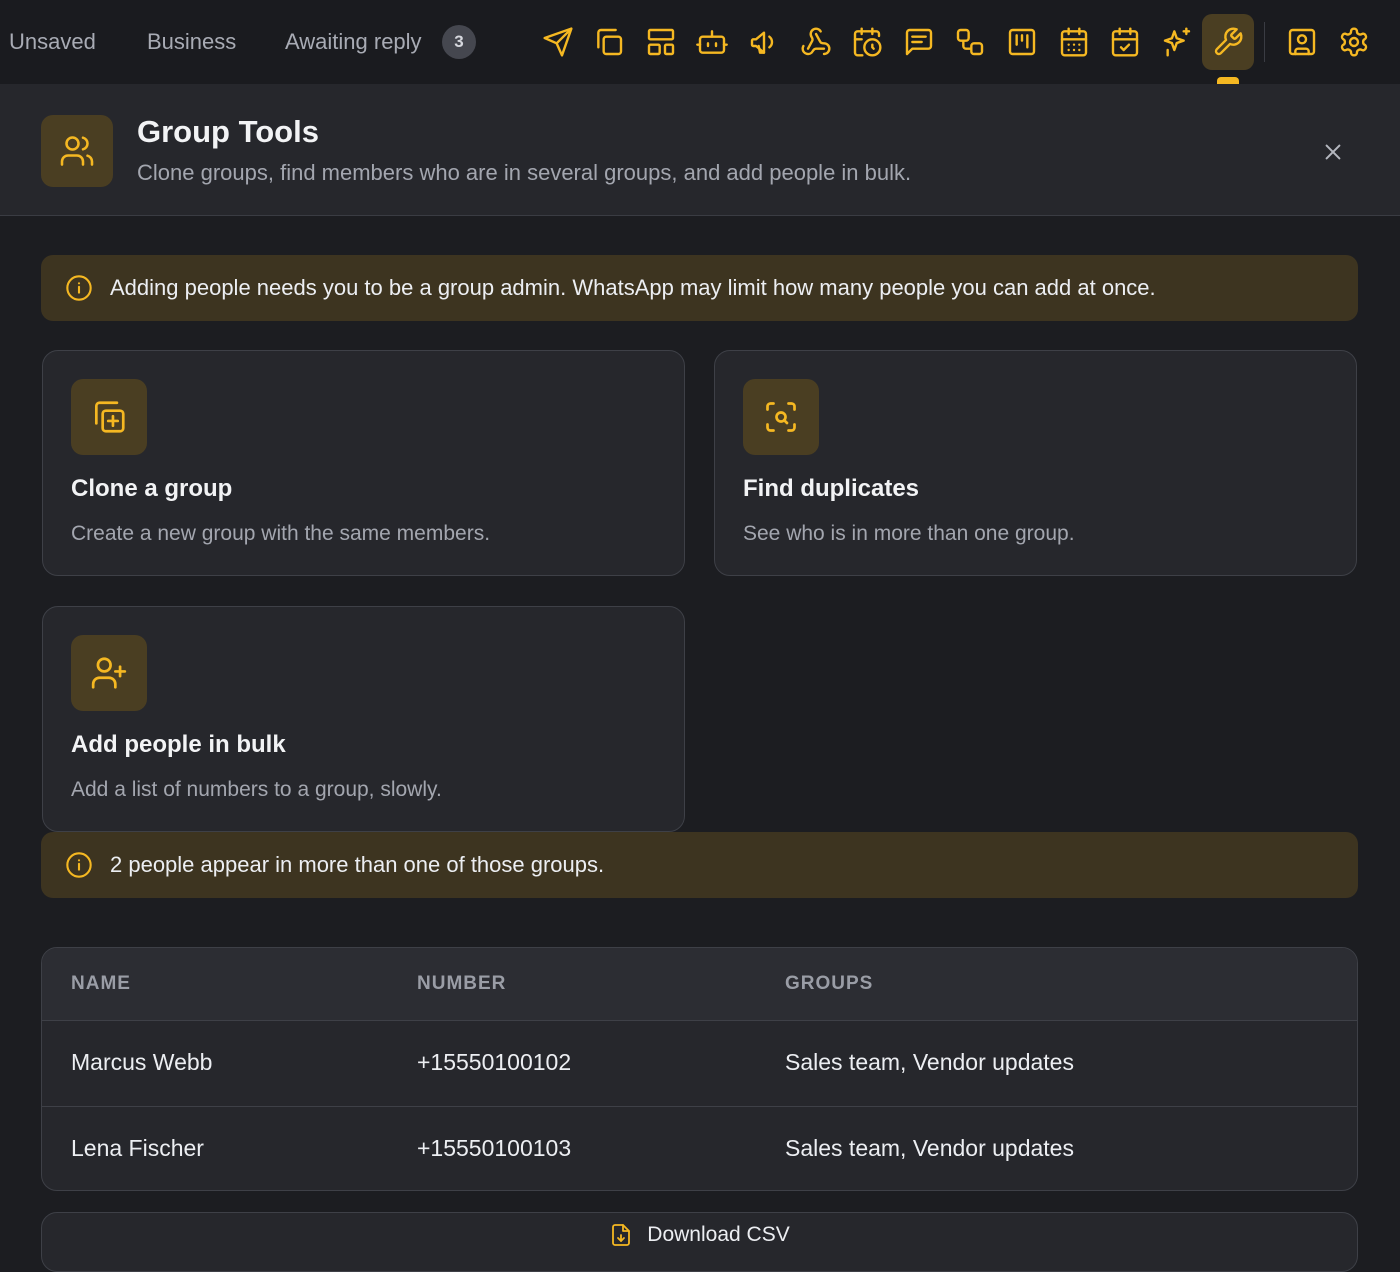  Describe the element at coordinates (816, 42) in the screenshot. I see `webhook-icon` at that location.